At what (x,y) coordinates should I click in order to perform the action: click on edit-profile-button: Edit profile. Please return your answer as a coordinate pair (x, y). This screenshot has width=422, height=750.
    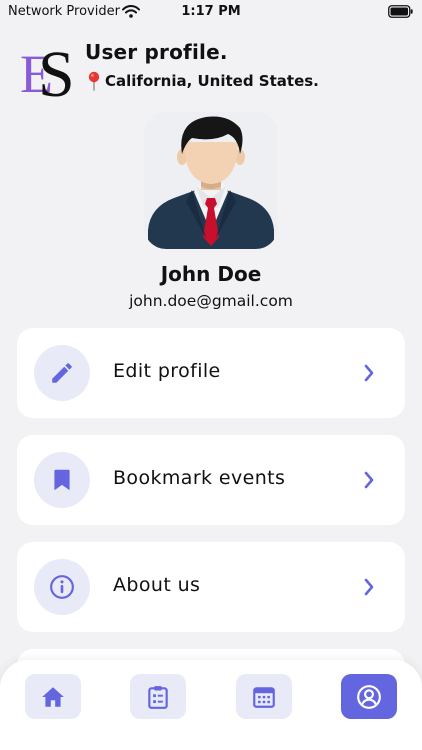
    Looking at the image, I should click on (211, 373).